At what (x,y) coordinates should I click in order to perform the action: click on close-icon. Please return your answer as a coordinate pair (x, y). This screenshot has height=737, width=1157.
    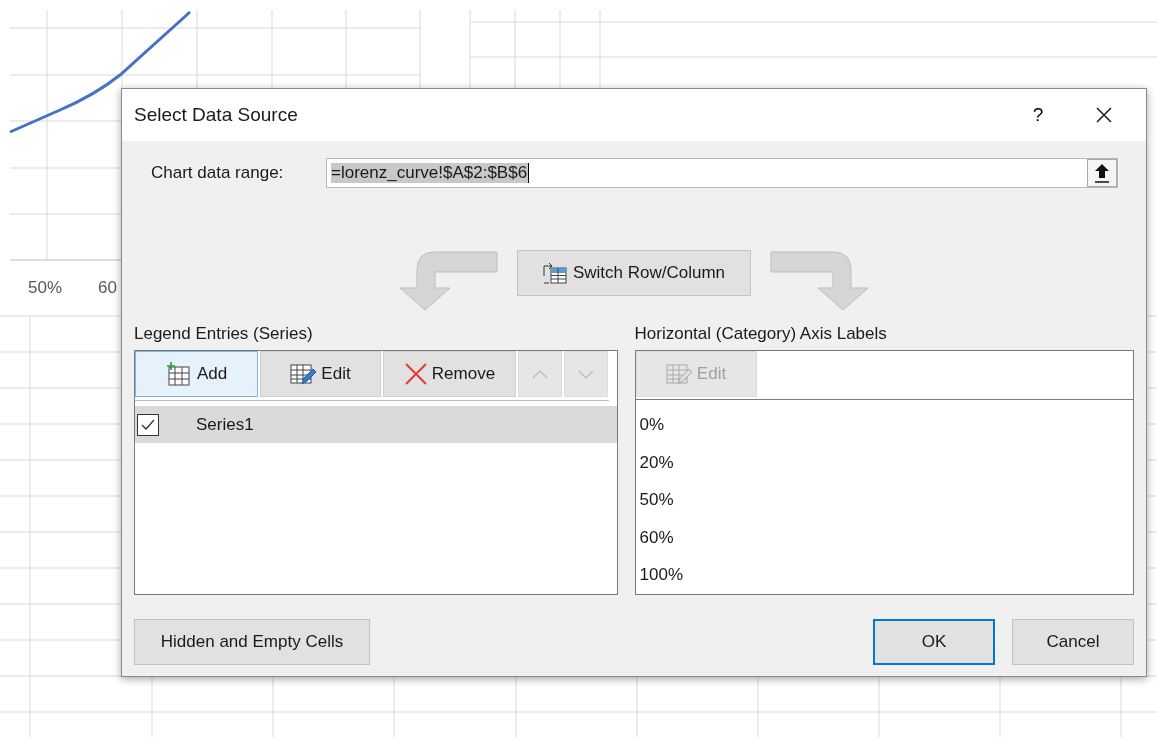
    Looking at the image, I should click on (1104, 115).